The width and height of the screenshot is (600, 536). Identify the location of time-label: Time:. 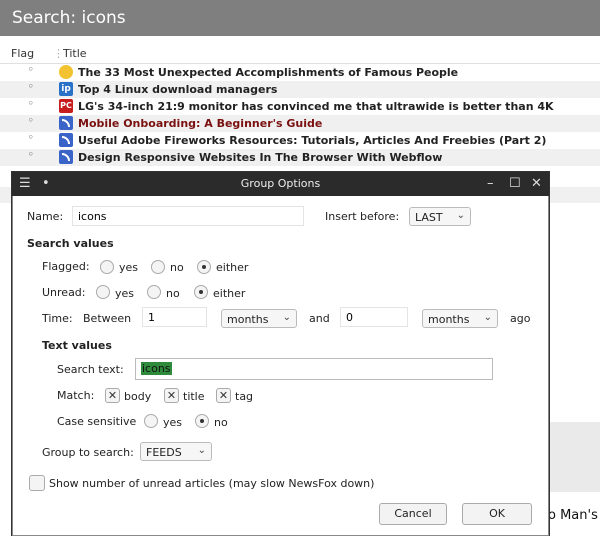
(57, 318).